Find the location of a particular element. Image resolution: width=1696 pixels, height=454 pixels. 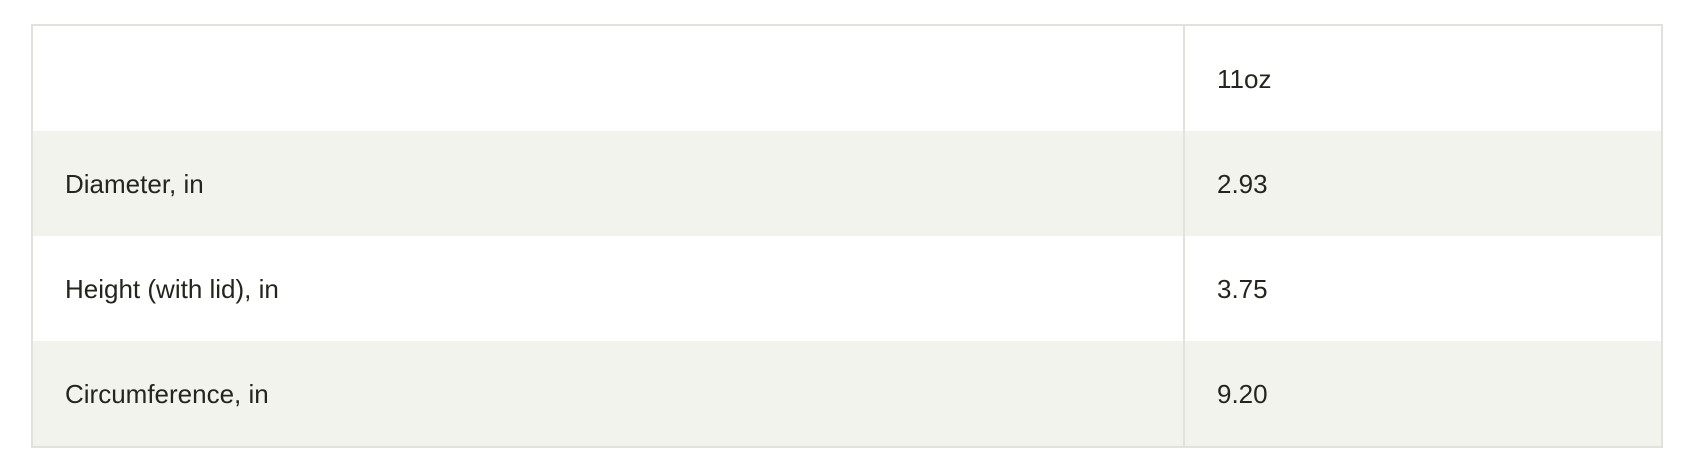

row-value-diameter: 2.93 is located at coordinates (1422, 183).